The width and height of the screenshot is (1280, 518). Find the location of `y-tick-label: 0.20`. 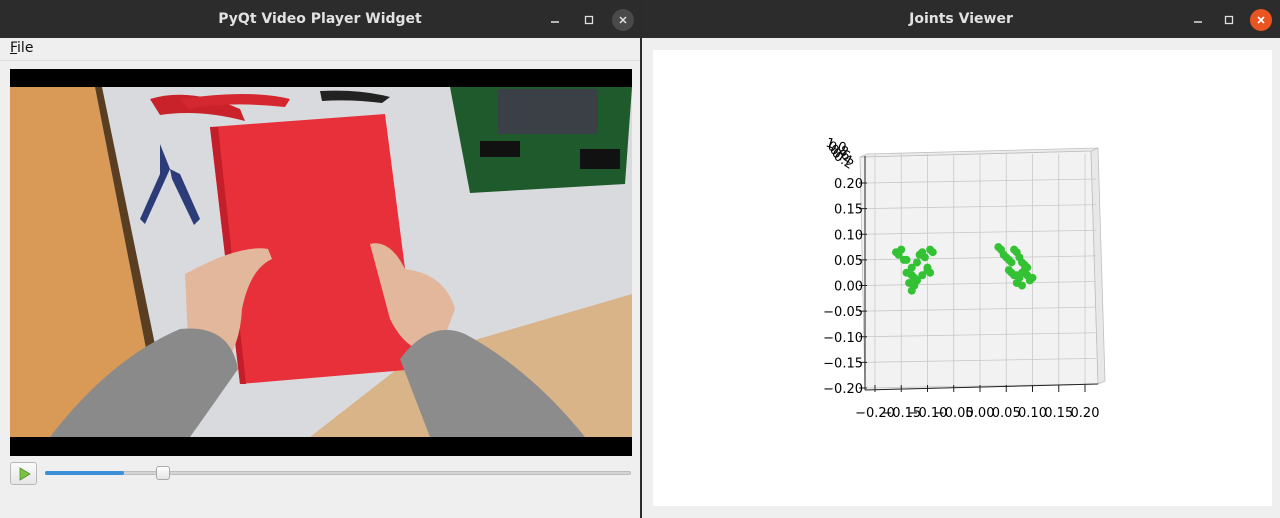

y-tick-label: 0.20 is located at coordinates (848, 184).